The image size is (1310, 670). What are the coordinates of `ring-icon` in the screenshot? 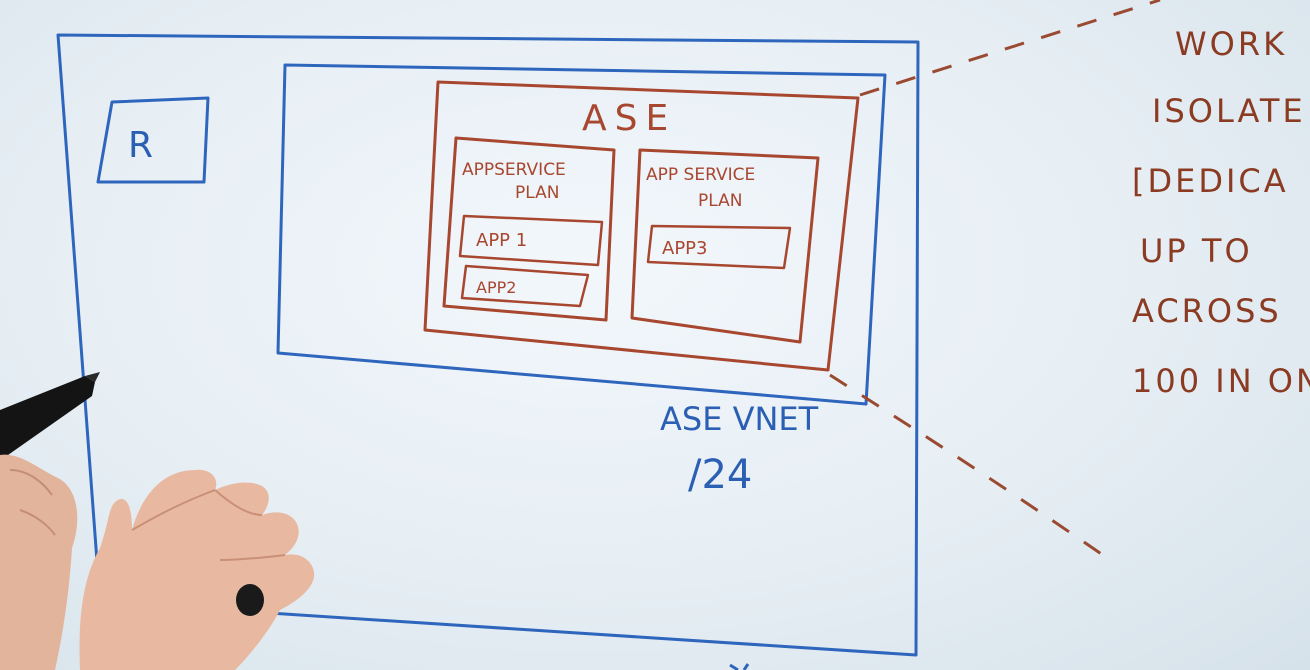 It's located at (250, 600).